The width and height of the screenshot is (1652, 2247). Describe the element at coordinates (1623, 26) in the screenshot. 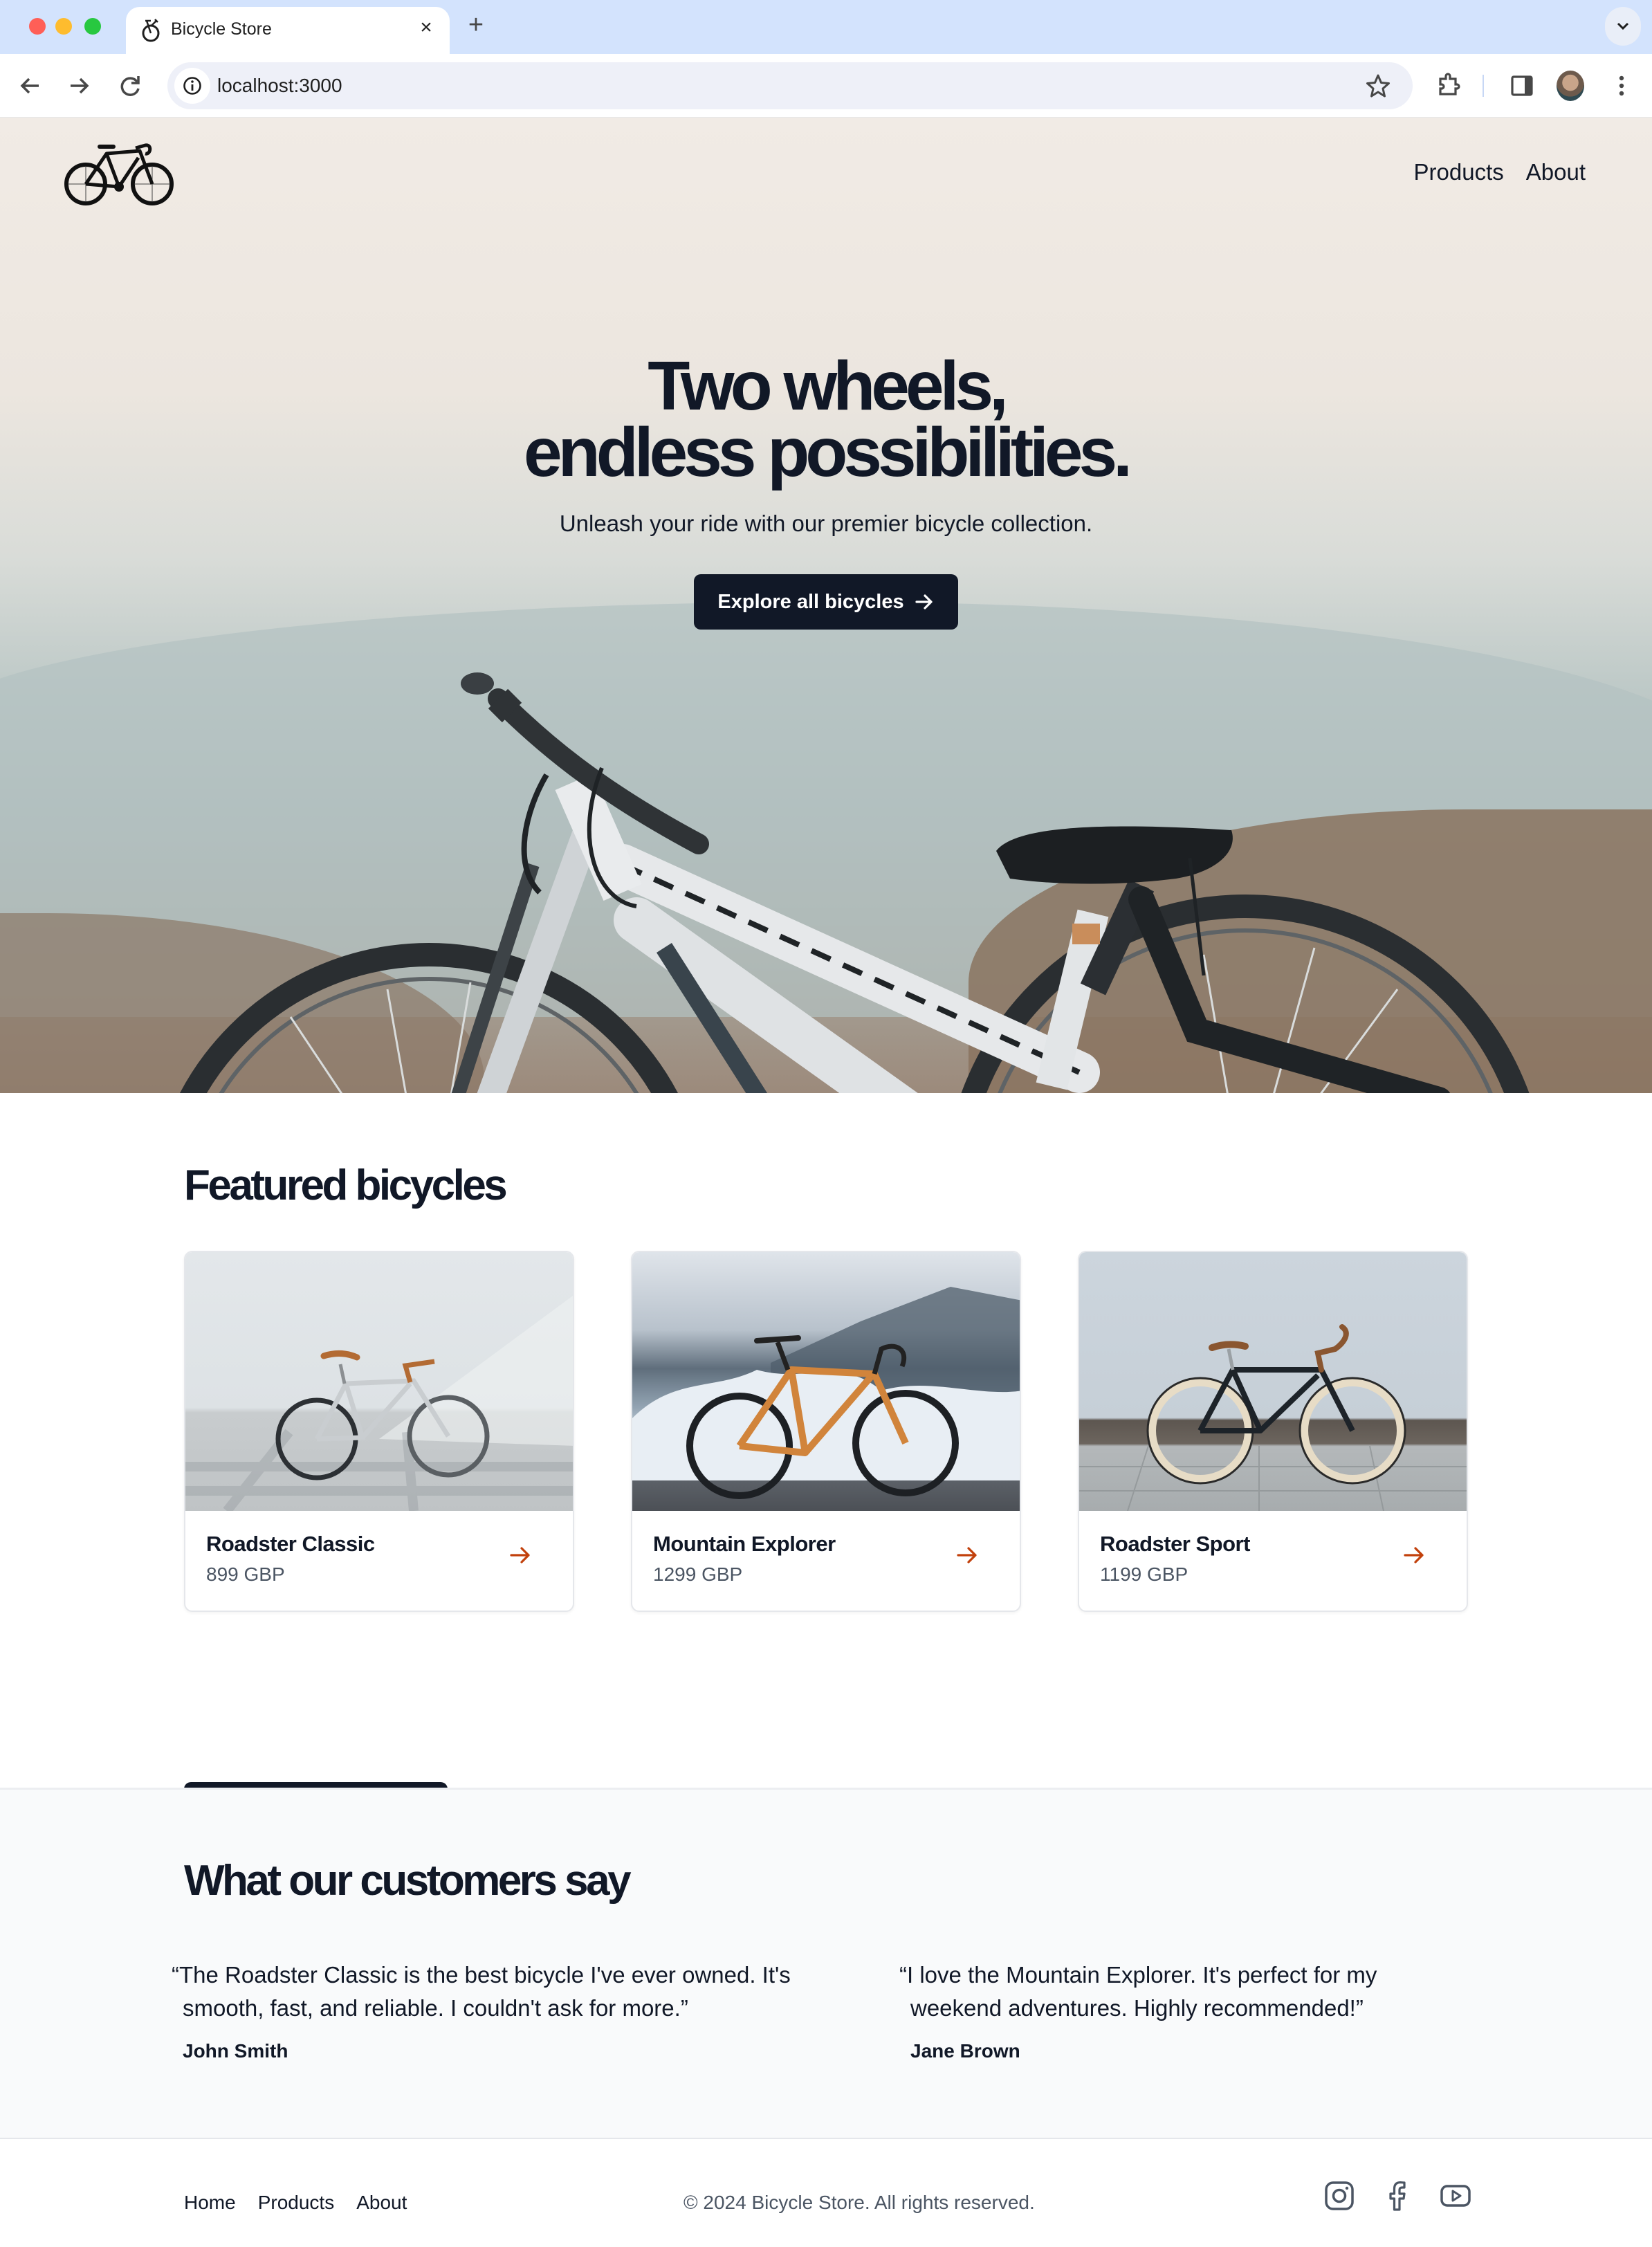

I see `tab-search-chevron-icon` at that location.